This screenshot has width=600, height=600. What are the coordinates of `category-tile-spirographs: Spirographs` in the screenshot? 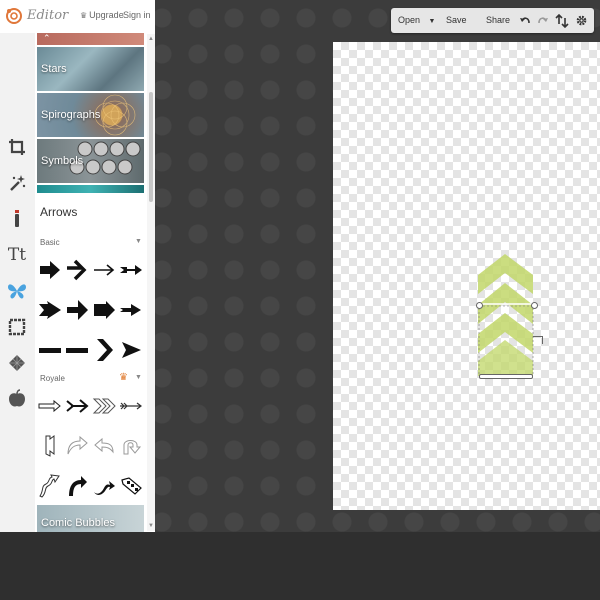 It's located at (90, 115).